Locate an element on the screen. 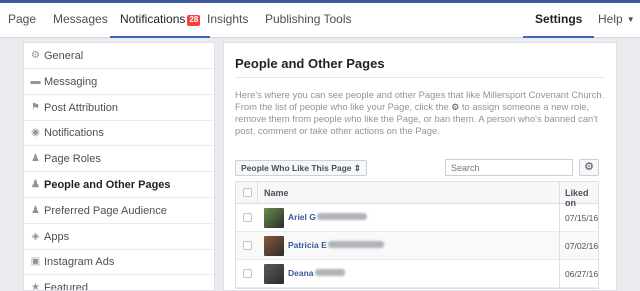  instagram-icon: ▣ is located at coordinates (35, 262).